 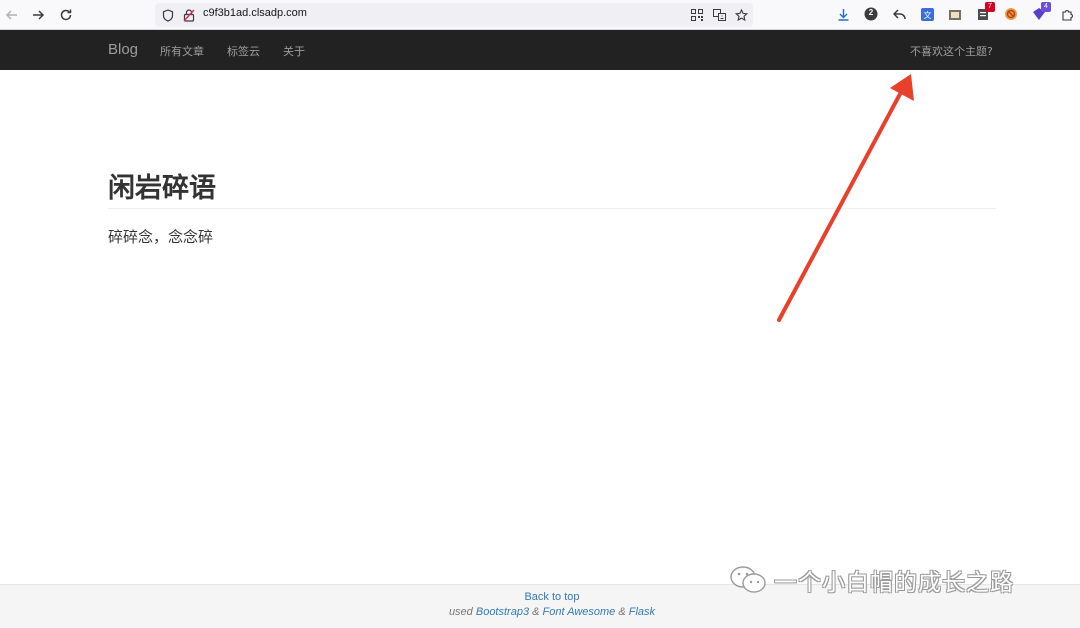 What do you see at coordinates (182, 51) in the screenshot?
I see `nav-link-all-posts: 所有文章` at bounding box center [182, 51].